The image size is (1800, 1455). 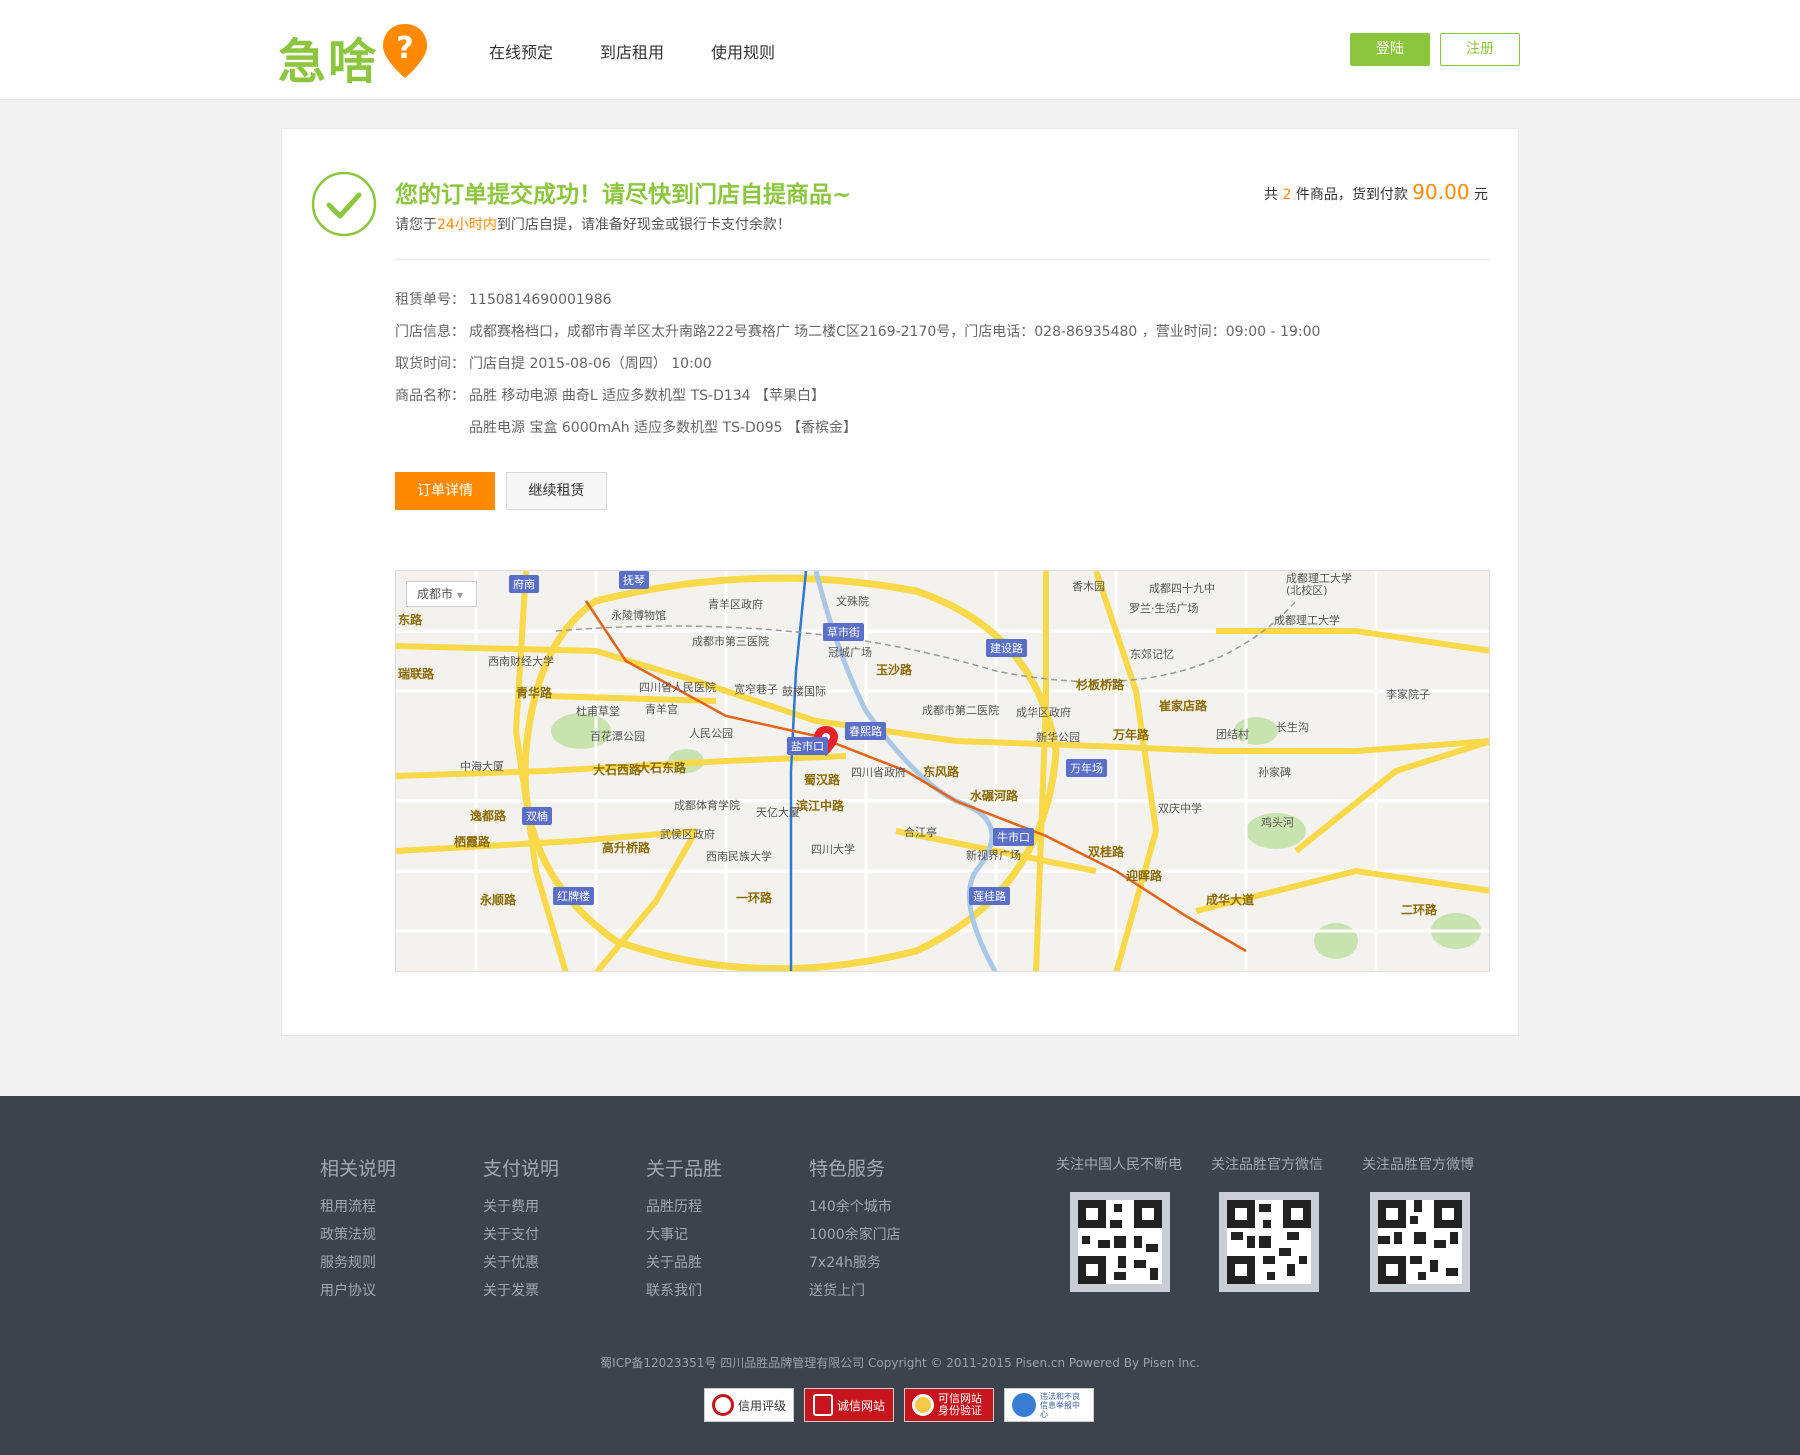 What do you see at coordinates (855, 1239) in the screenshot?
I see `footer-link: 1000余家门店` at bounding box center [855, 1239].